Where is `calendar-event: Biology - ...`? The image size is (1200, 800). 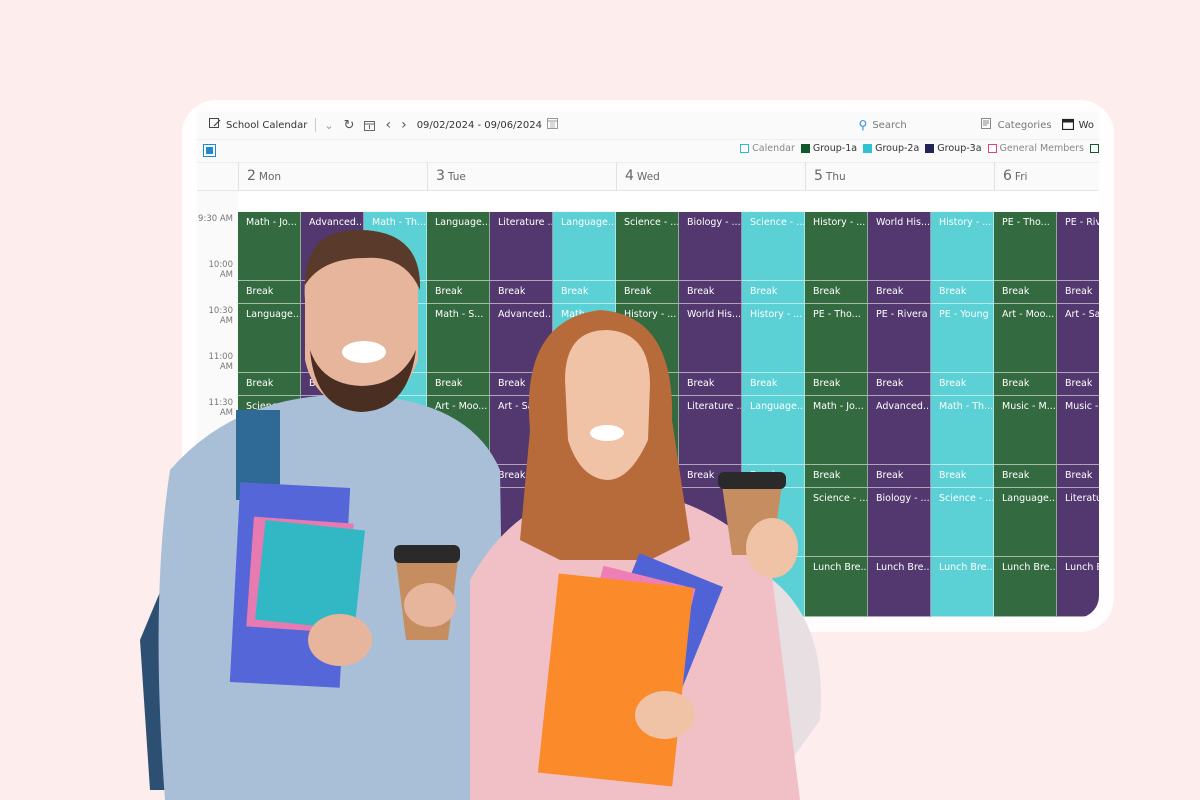
calendar-event: Biology - ... is located at coordinates (710, 246).